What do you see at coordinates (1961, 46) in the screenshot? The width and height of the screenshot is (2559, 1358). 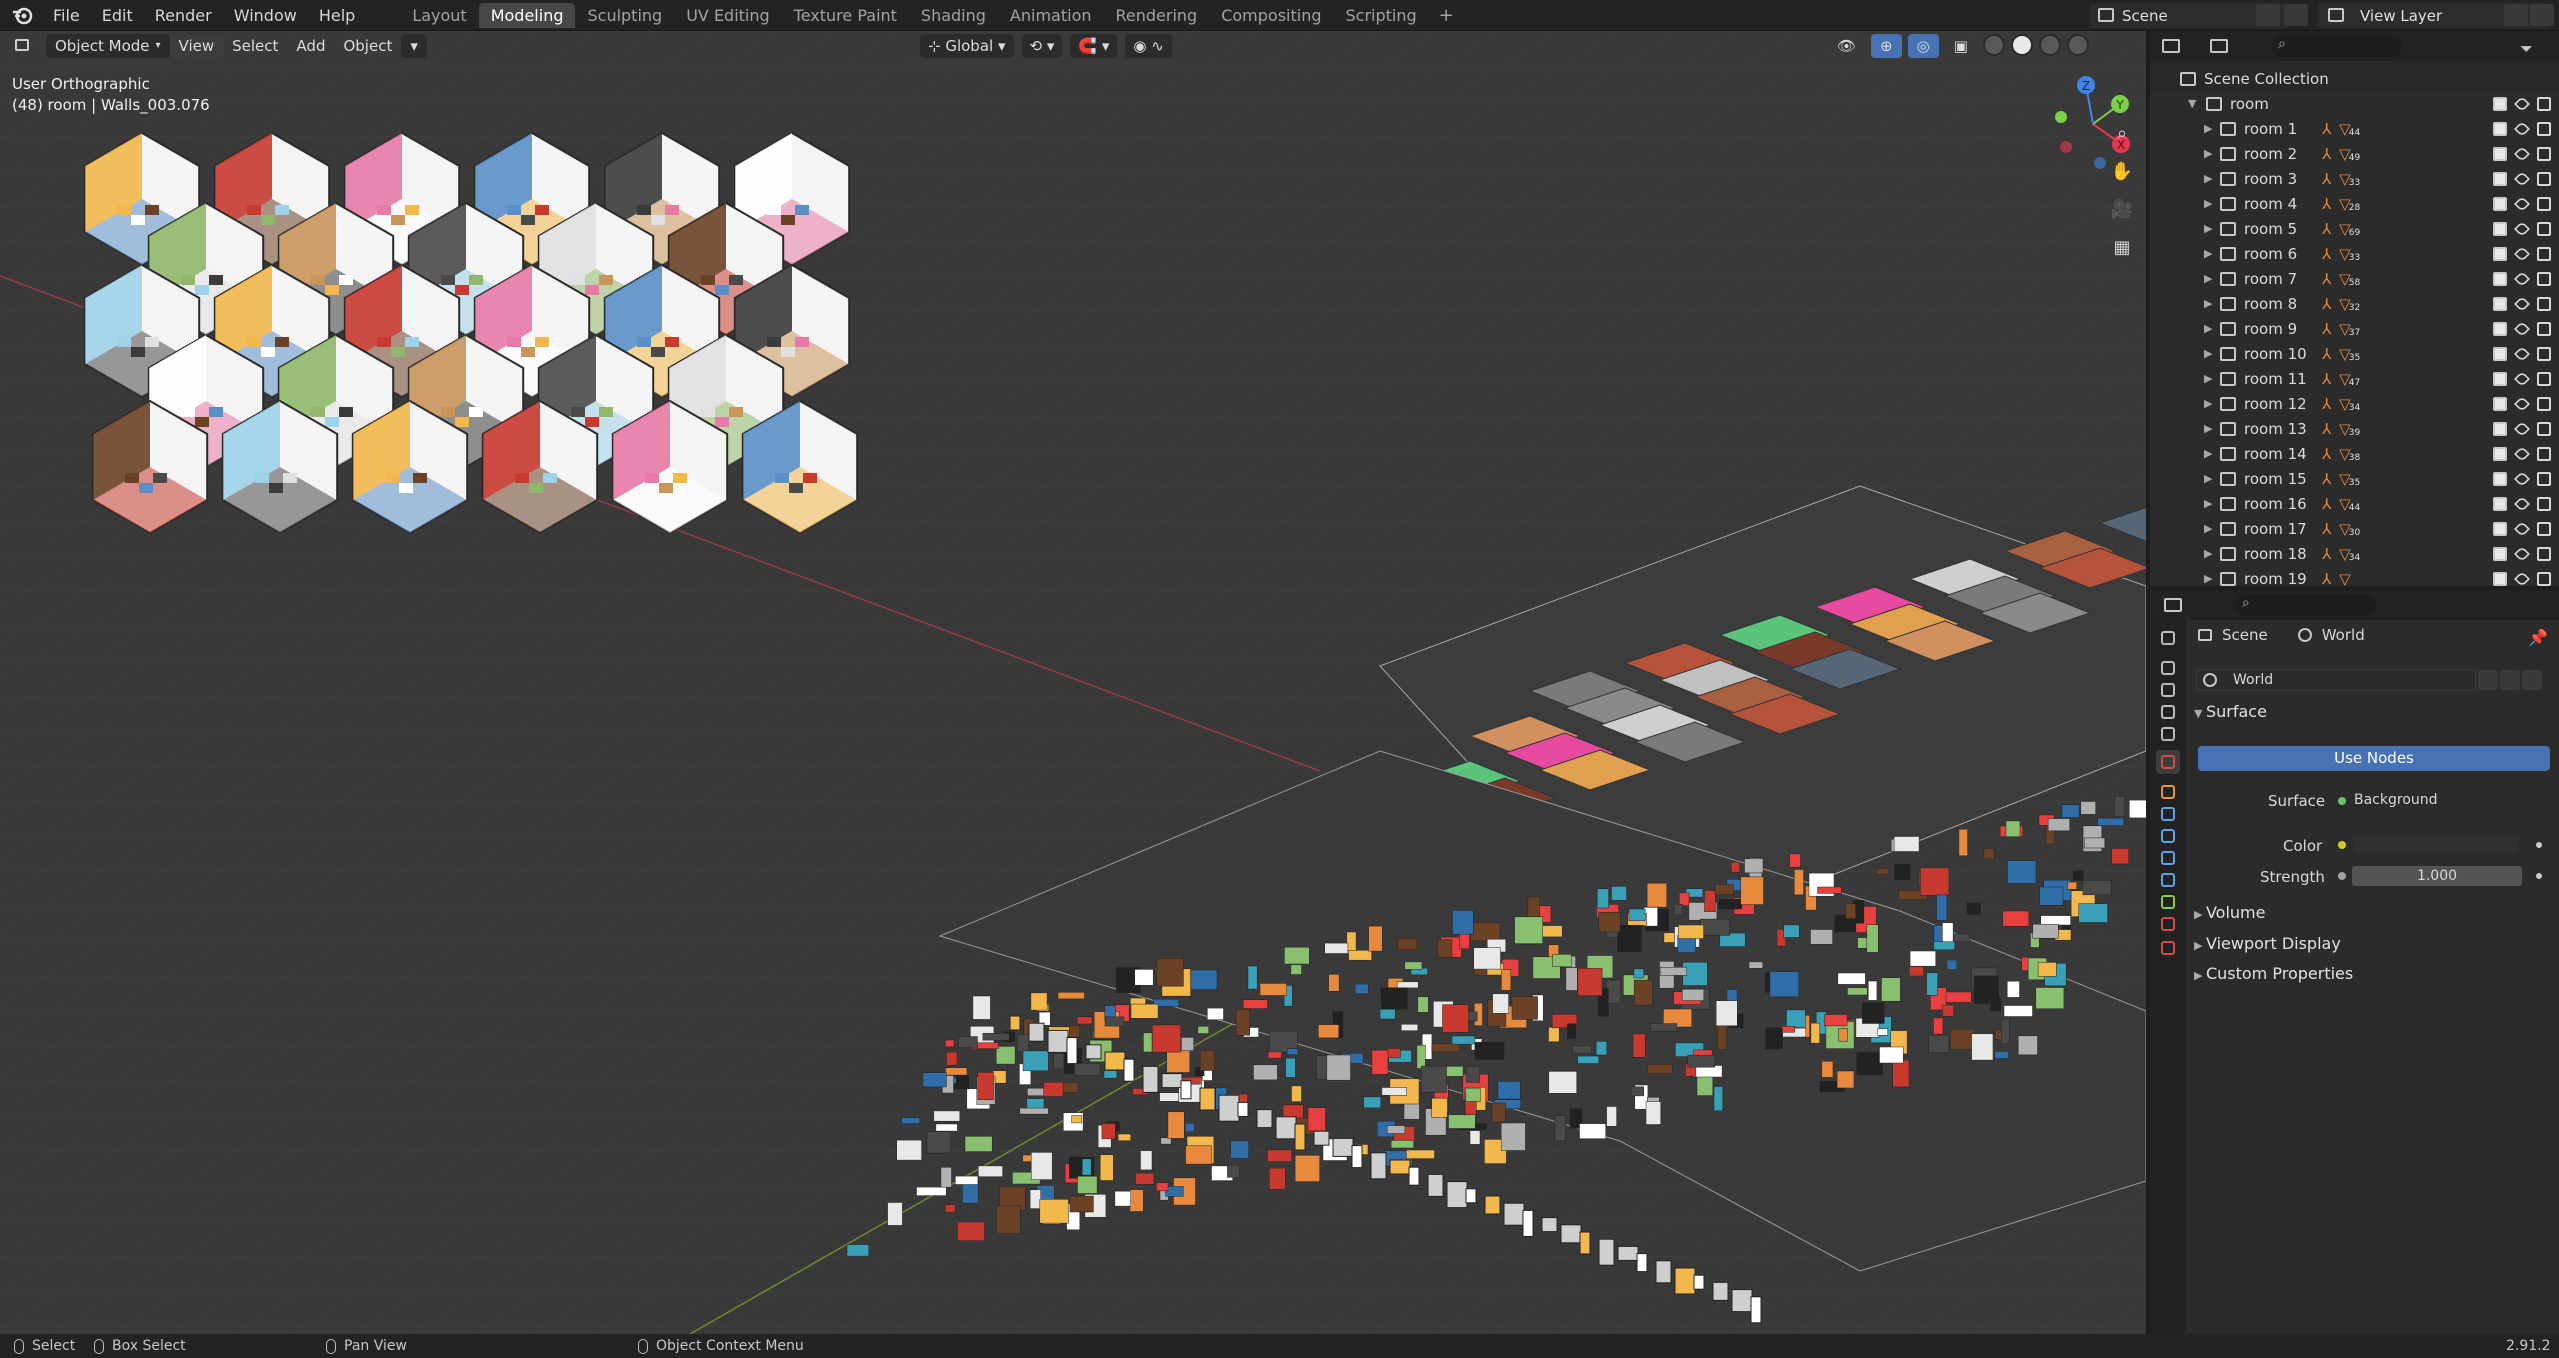 I see `xray-toggle-icon: ▣` at bounding box center [1961, 46].